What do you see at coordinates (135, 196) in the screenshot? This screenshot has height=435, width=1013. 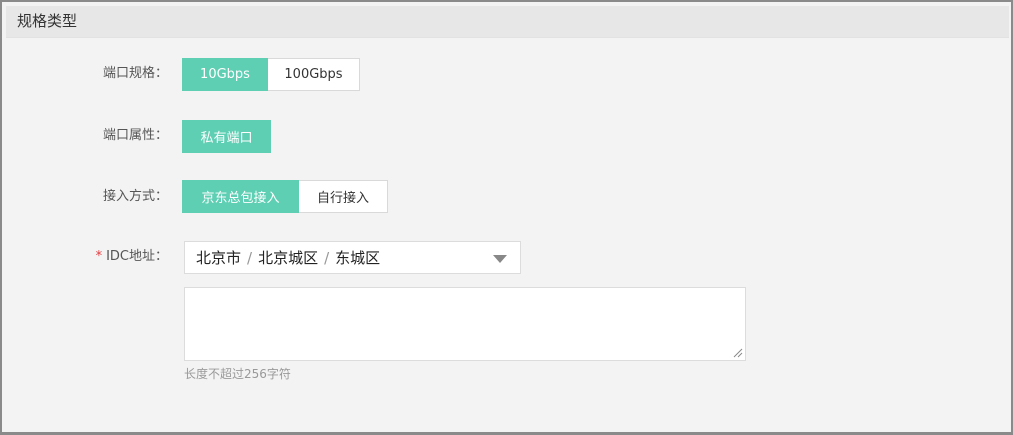 I see `access-mode-label: 接入方式：` at bounding box center [135, 196].